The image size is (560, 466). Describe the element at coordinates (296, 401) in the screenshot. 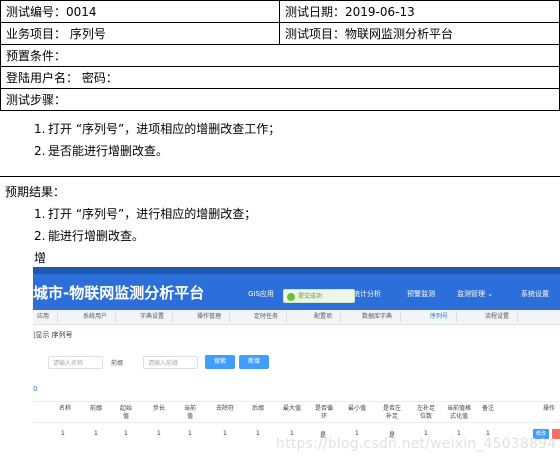

I see `table-divider` at that location.